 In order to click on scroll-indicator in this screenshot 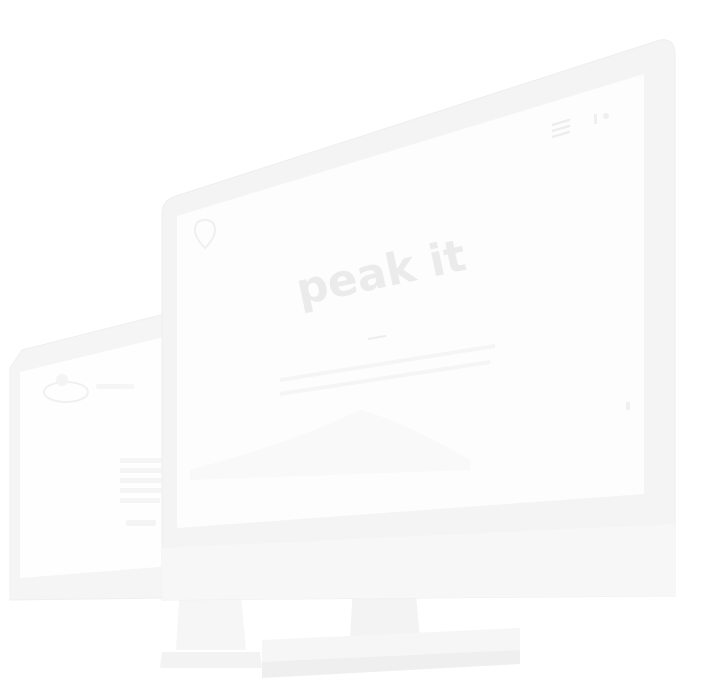, I will do `click(628, 406)`.